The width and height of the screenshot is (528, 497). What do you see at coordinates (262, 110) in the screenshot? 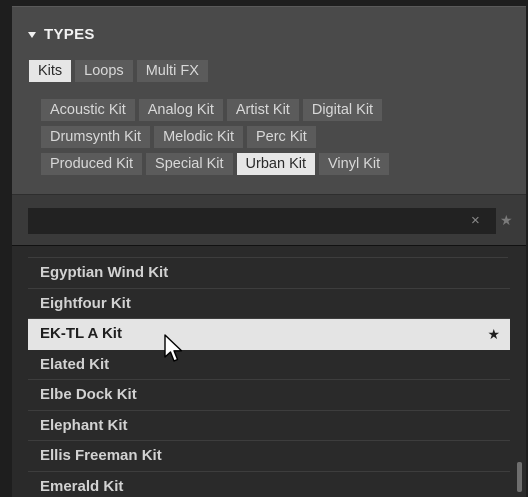
I see `subtype-chip-artist-kit: Artist Kit` at bounding box center [262, 110].